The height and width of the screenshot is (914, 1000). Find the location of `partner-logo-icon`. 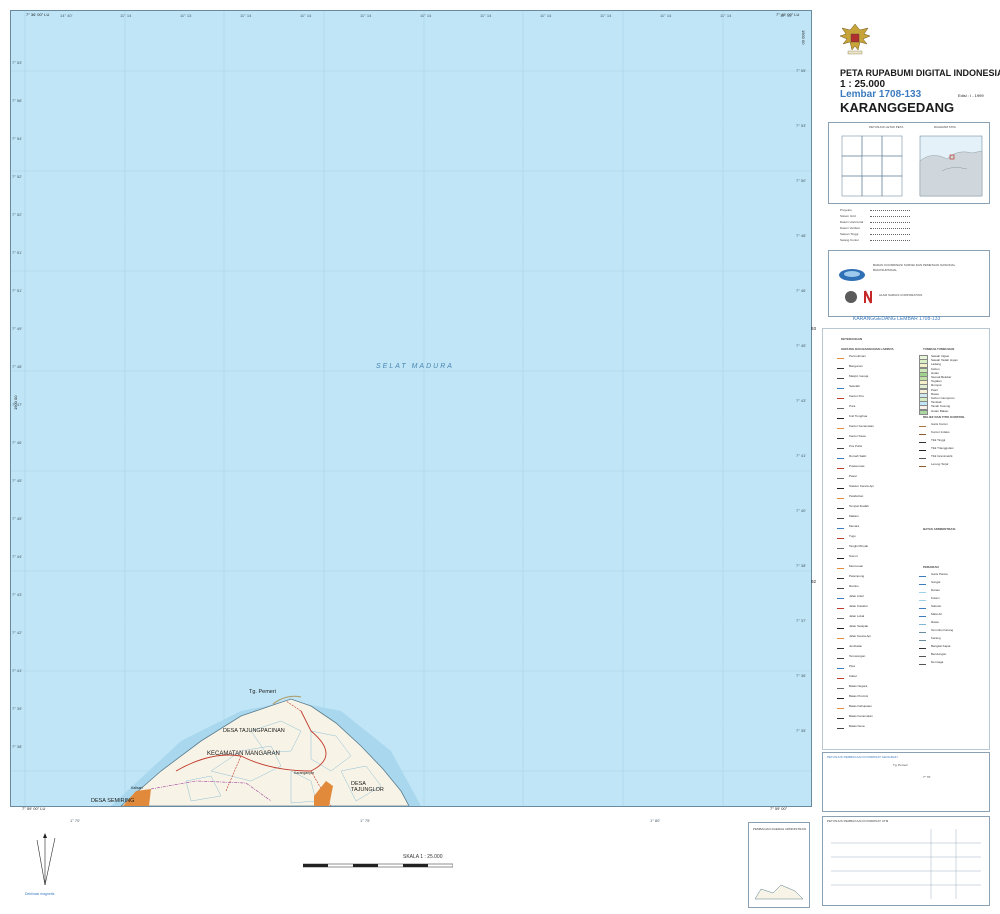

partner-logo-icon is located at coordinates (858, 297).